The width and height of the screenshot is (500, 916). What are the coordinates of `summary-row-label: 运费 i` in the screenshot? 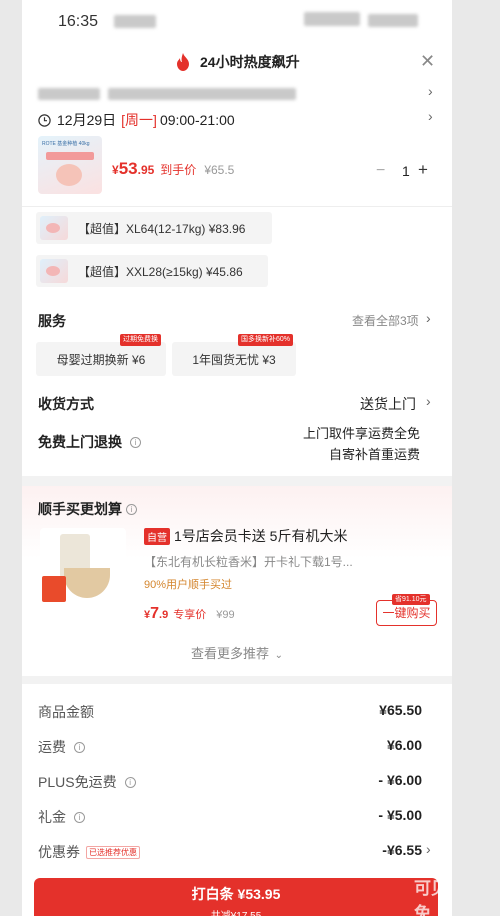 It's located at (61, 747).